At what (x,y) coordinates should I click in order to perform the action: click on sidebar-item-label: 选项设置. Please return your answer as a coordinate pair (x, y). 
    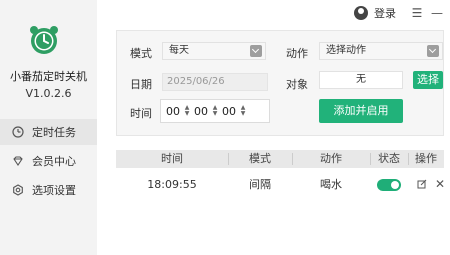
    Looking at the image, I should click on (54, 190).